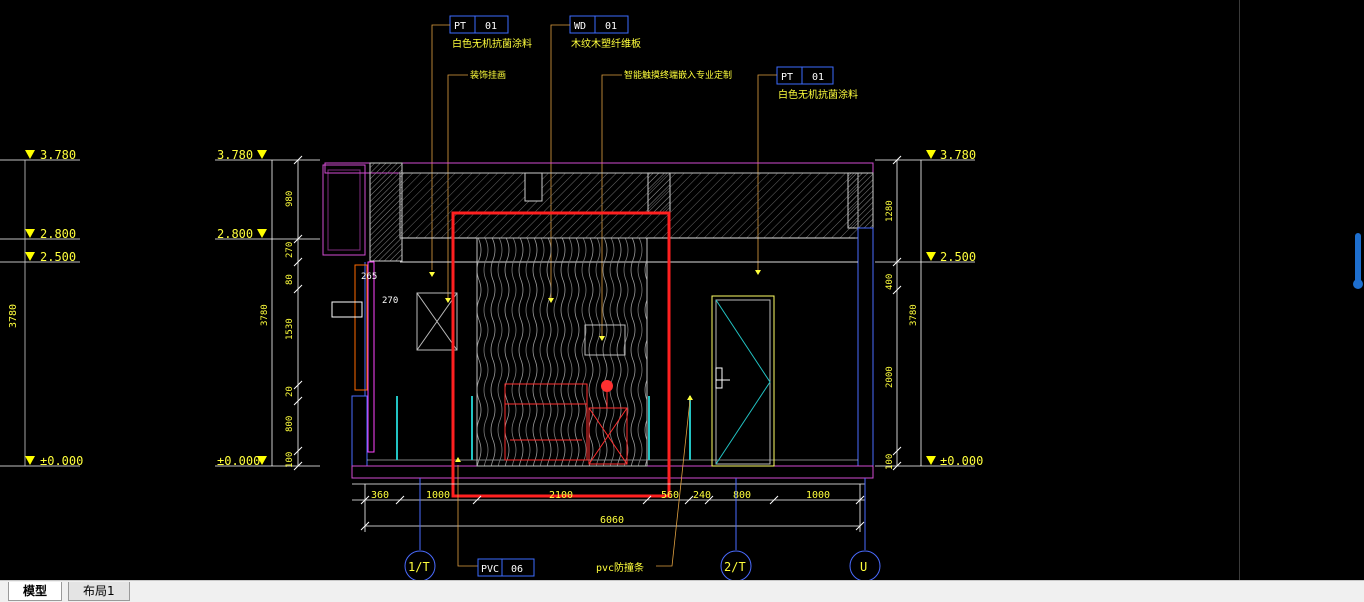 The image size is (1364, 602). What do you see at coordinates (606, 43) in the screenshot?
I see `tag-desc: 木纹木塑纤维板` at bounding box center [606, 43].